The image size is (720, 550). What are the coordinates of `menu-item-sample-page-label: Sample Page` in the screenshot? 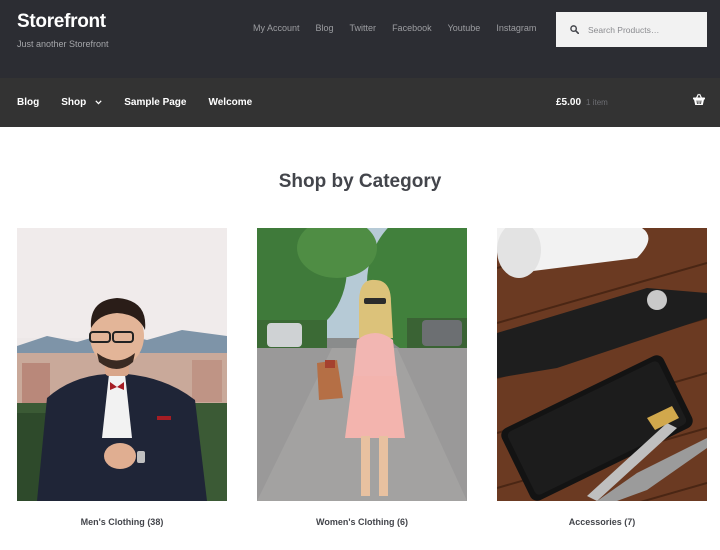 It's located at (155, 102).